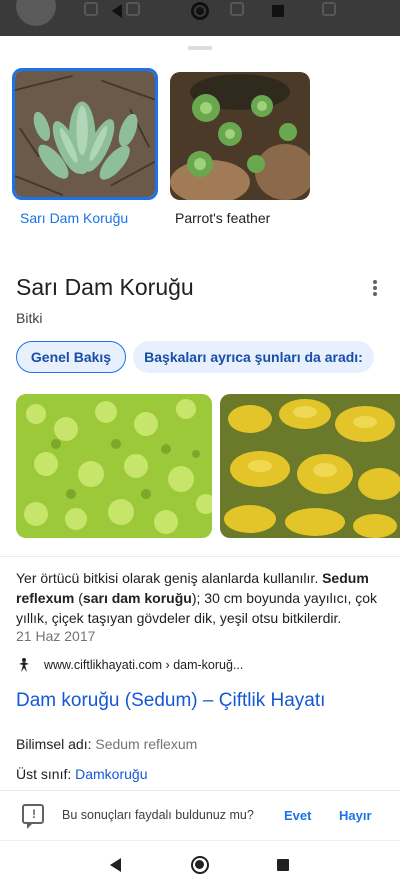 This screenshot has width=400, height=888. What do you see at coordinates (115, 865) in the screenshot?
I see `back-icon` at bounding box center [115, 865].